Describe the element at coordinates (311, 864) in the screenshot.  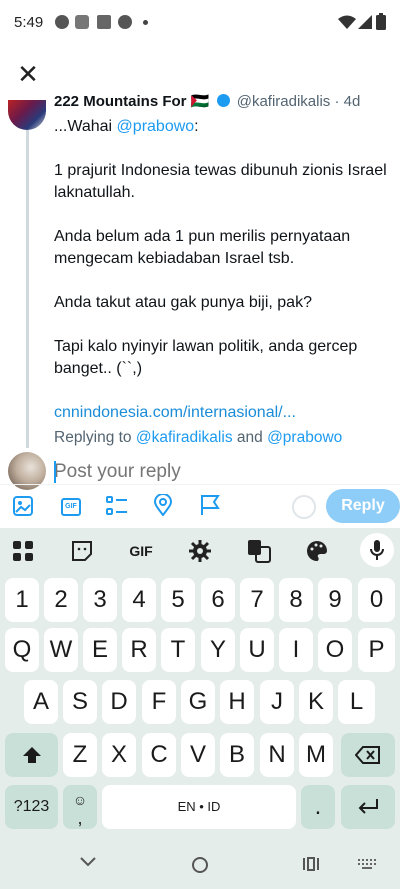
I see `nav-recents-icon` at that location.